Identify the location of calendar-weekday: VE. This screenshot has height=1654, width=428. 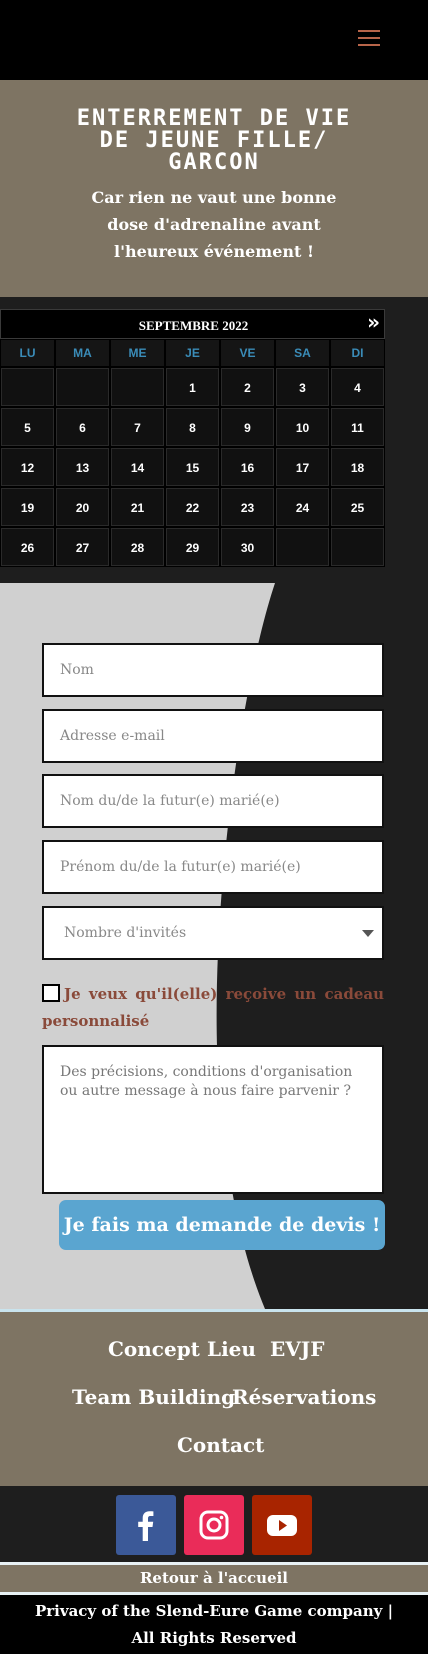
(247, 353).